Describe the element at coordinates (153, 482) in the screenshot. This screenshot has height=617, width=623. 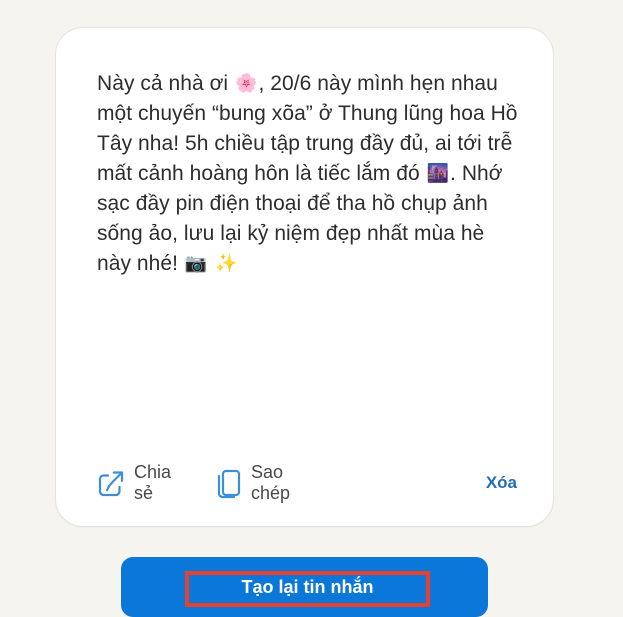
I see `share-label: Chia sẻ` at that location.